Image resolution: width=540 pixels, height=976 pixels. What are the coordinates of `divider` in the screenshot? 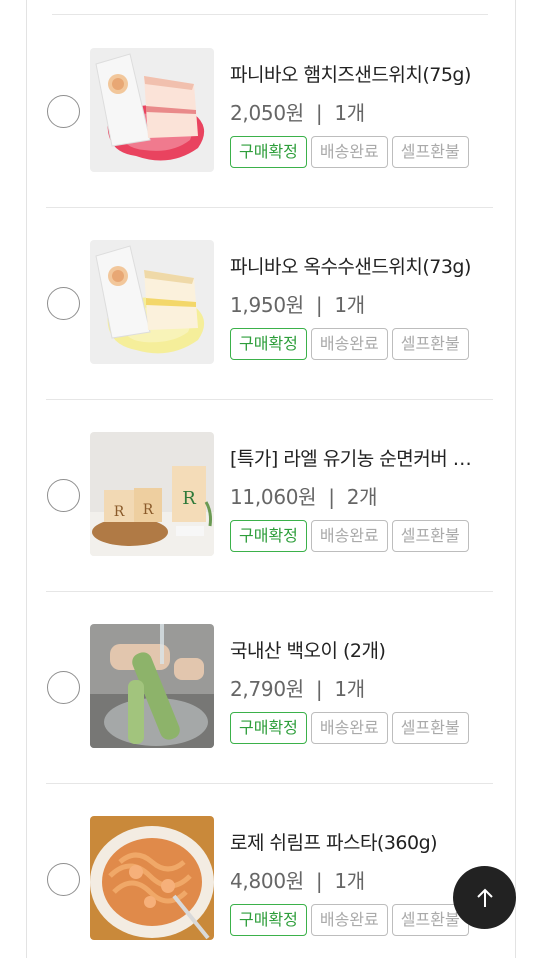 It's located at (270, 14).